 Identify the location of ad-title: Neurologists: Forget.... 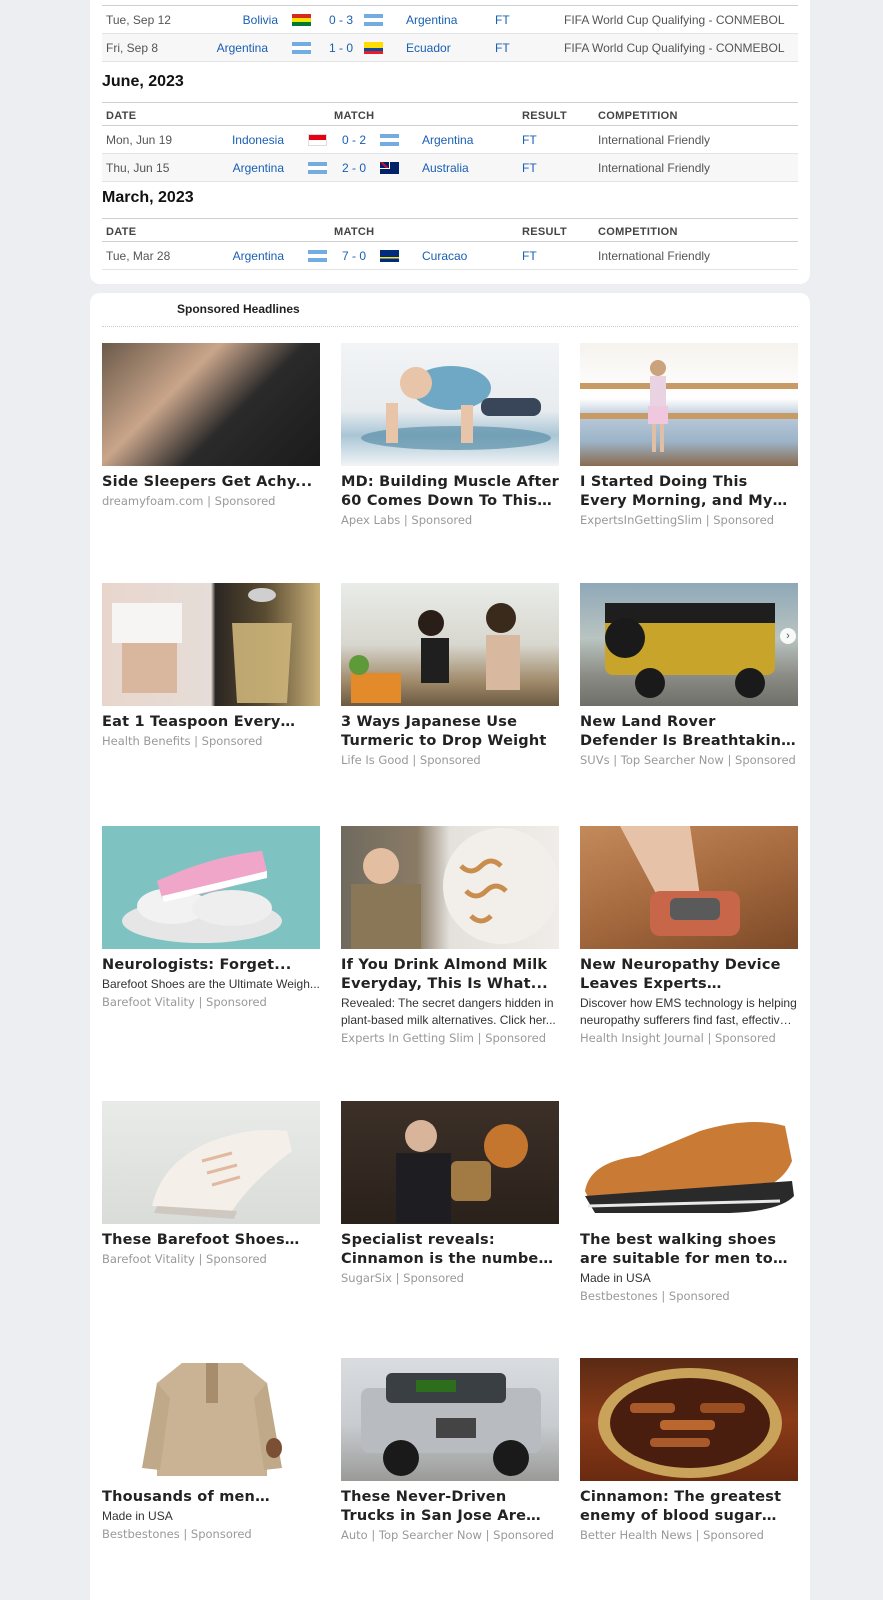
(211, 965).